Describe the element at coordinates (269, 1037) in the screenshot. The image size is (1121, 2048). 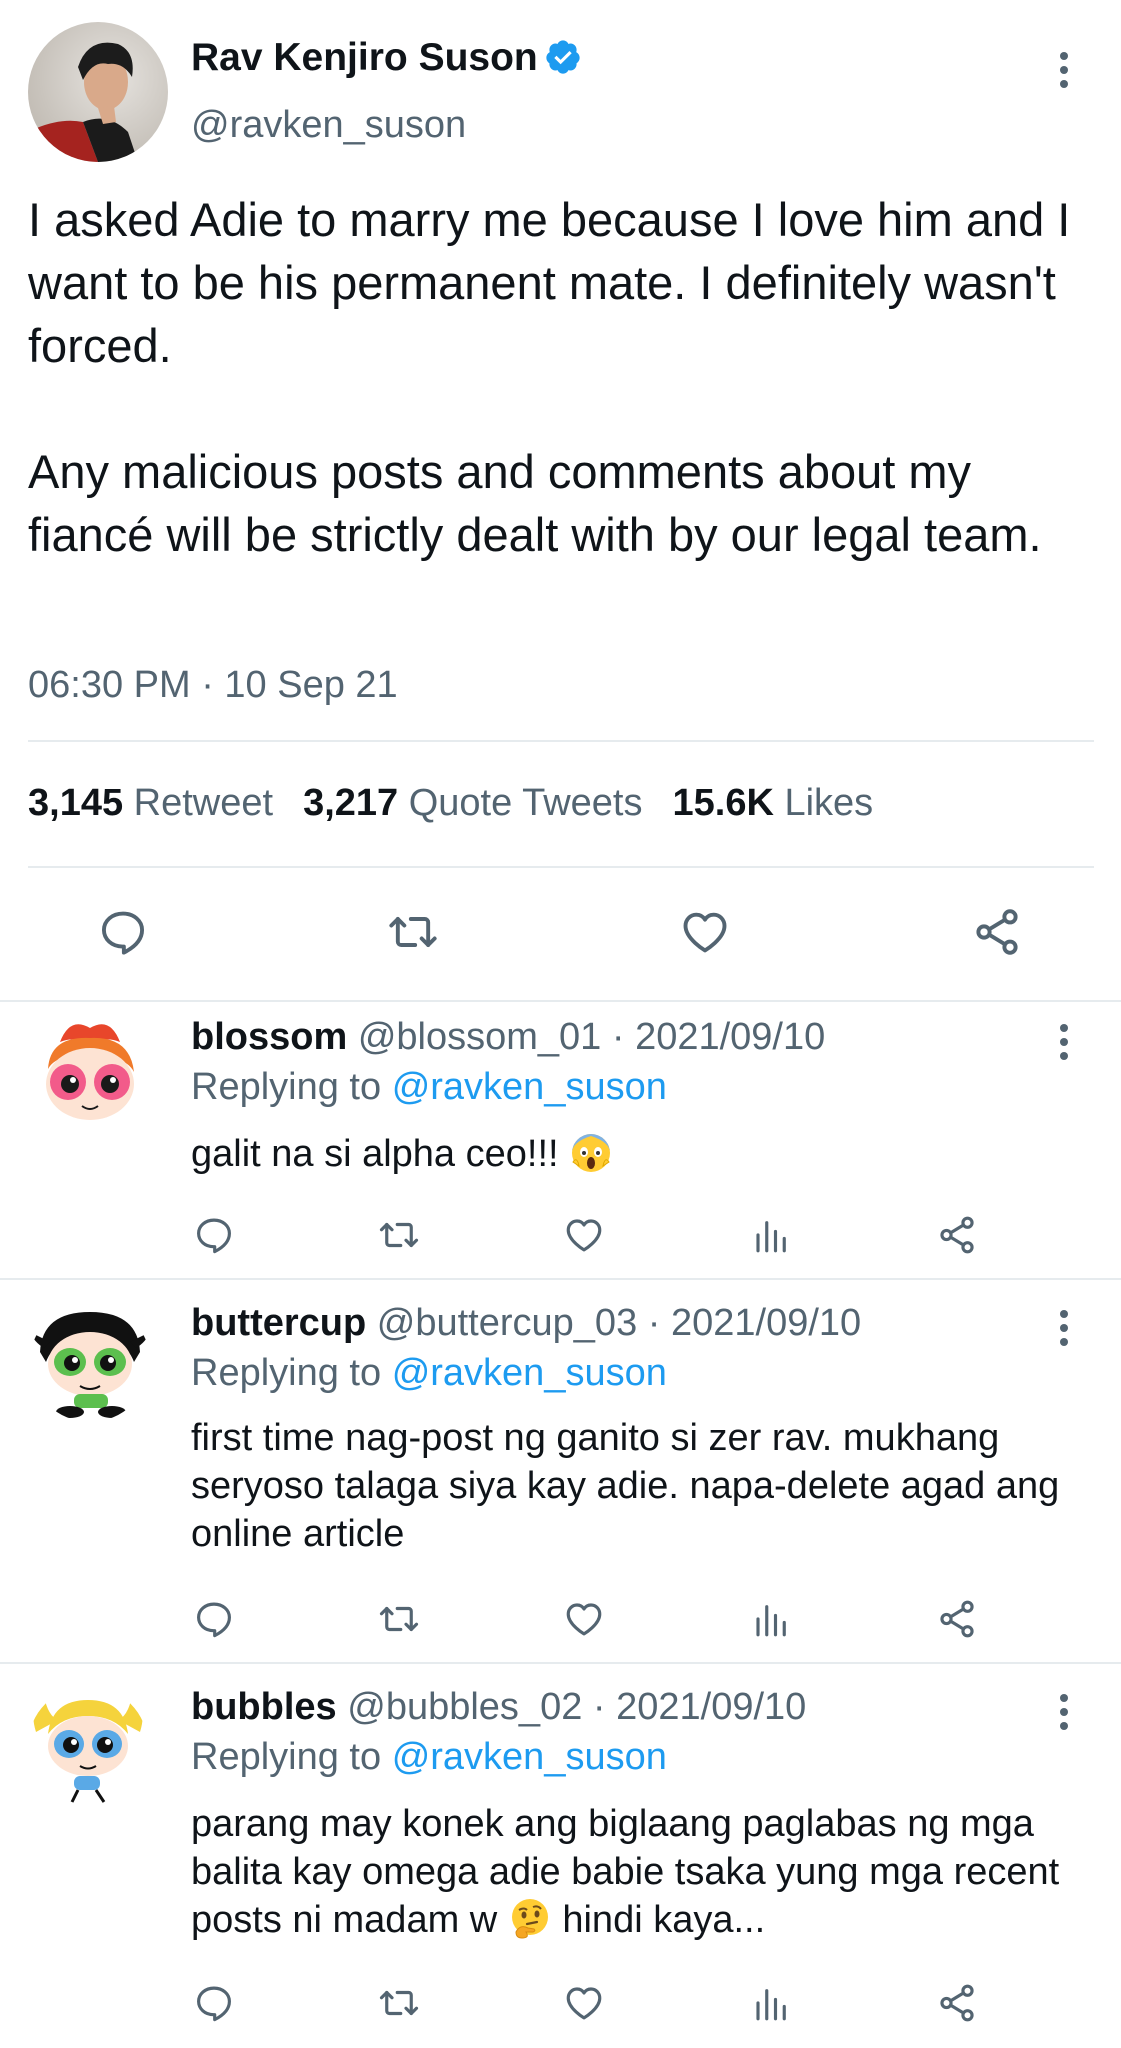
I see `reply-author-name: blossom` at that location.